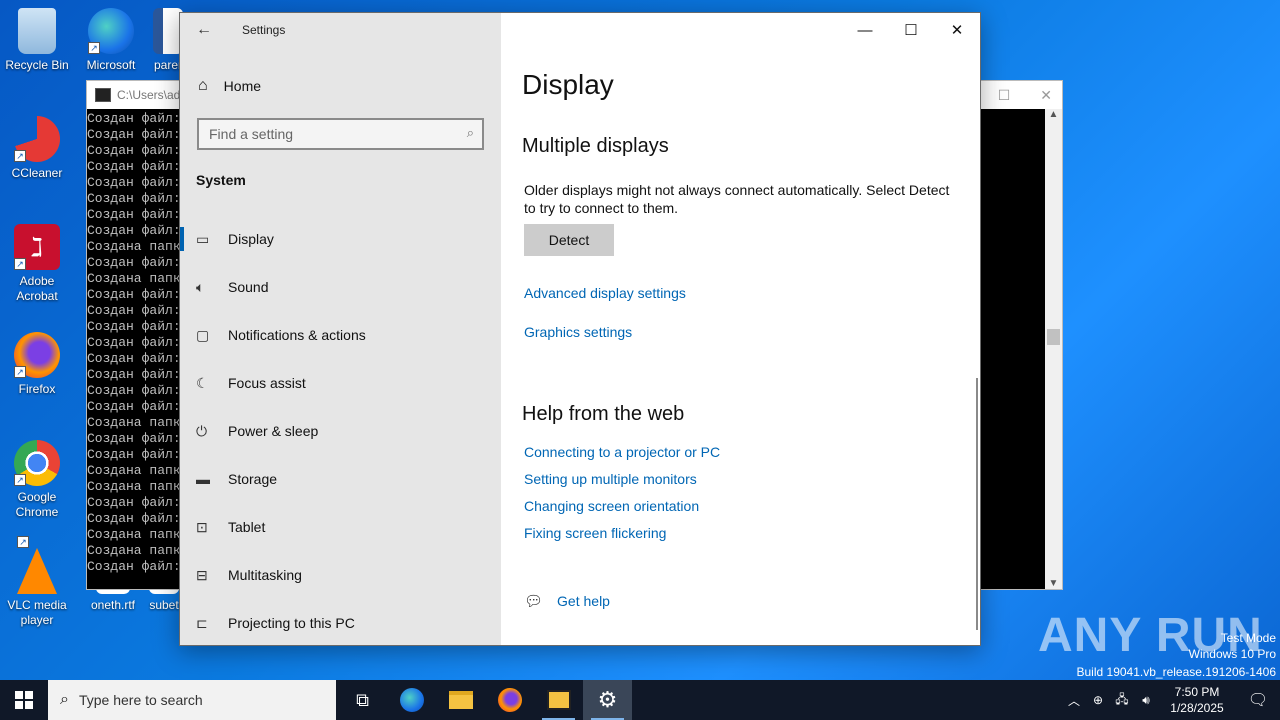 This screenshot has width=1280, height=720. Describe the element at coordinates (1248, 638) in the screenshot. I see `test-mode-text: Test Mode` at that location.